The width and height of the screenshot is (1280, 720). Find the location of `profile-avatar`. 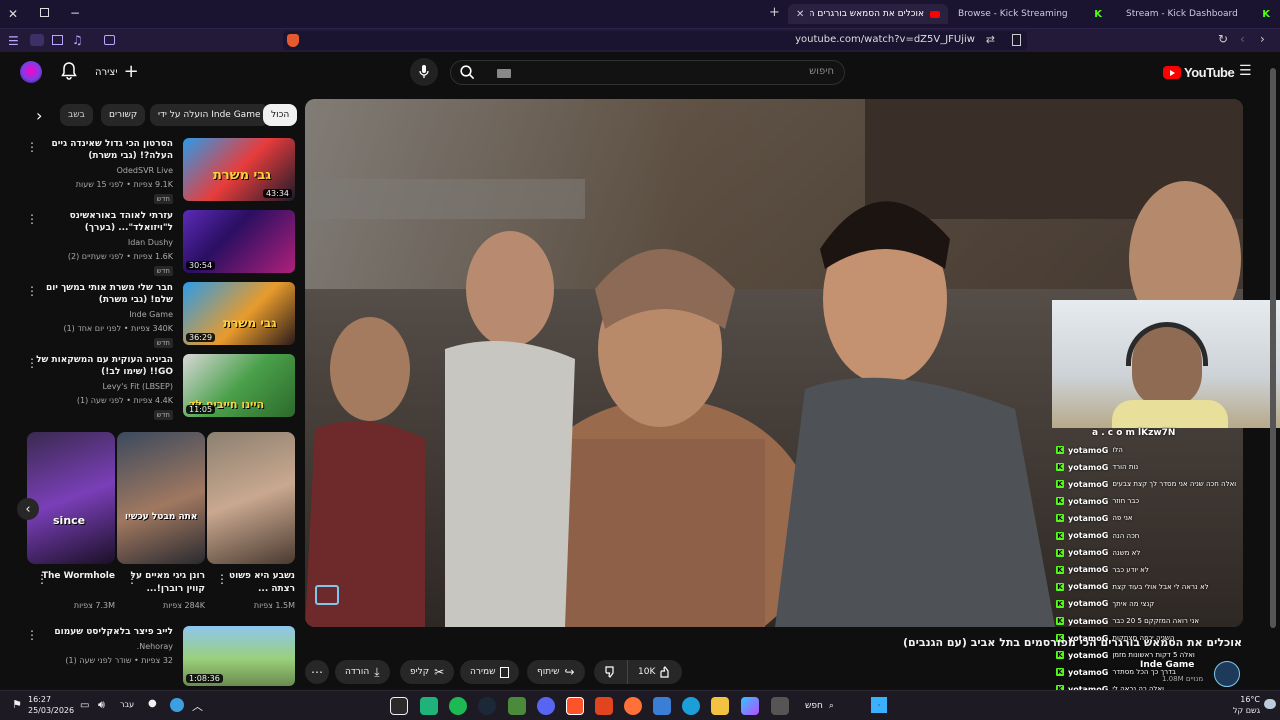

profile-avatar is located at coordinates (31, 72).